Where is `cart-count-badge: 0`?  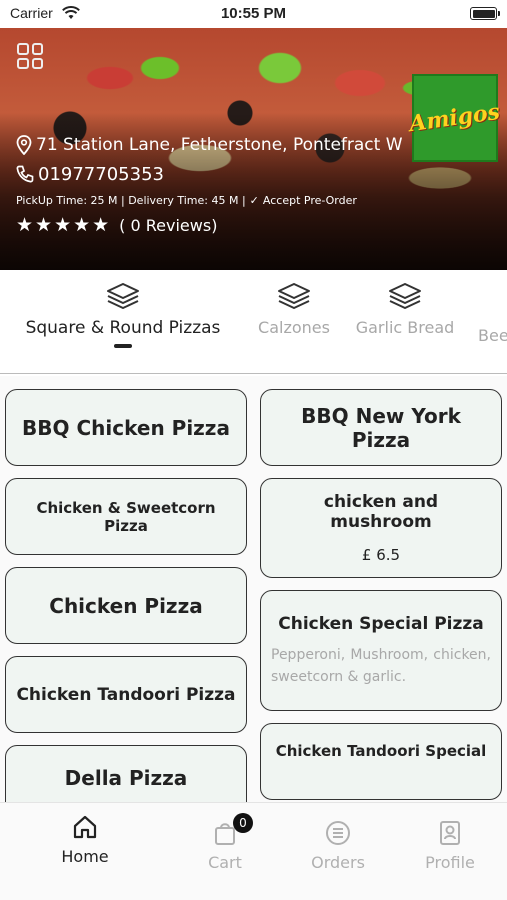 cart-count-badge: 0 is located at coordinates (243, 823).